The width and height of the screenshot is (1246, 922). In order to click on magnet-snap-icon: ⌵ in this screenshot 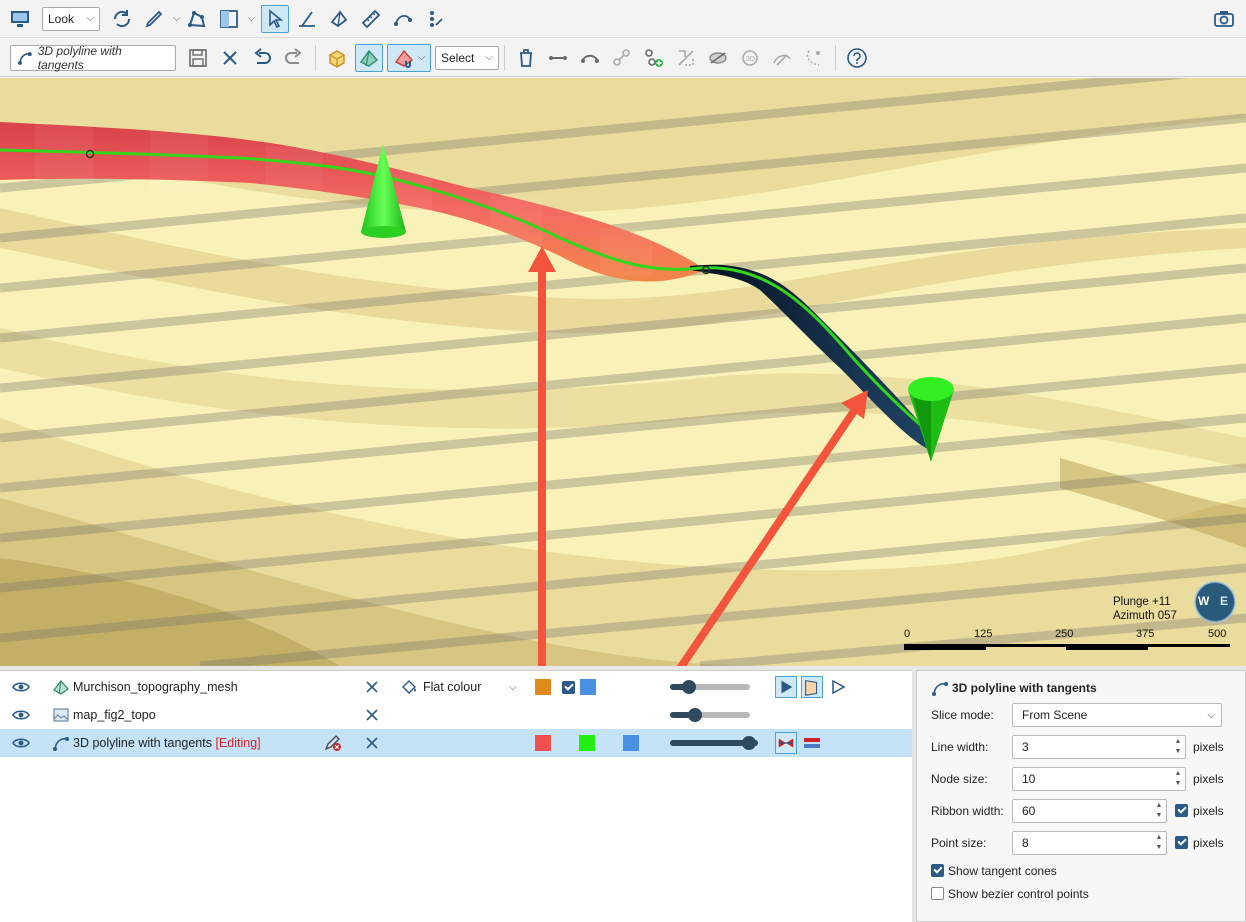, I will do `click(409, 57)`.